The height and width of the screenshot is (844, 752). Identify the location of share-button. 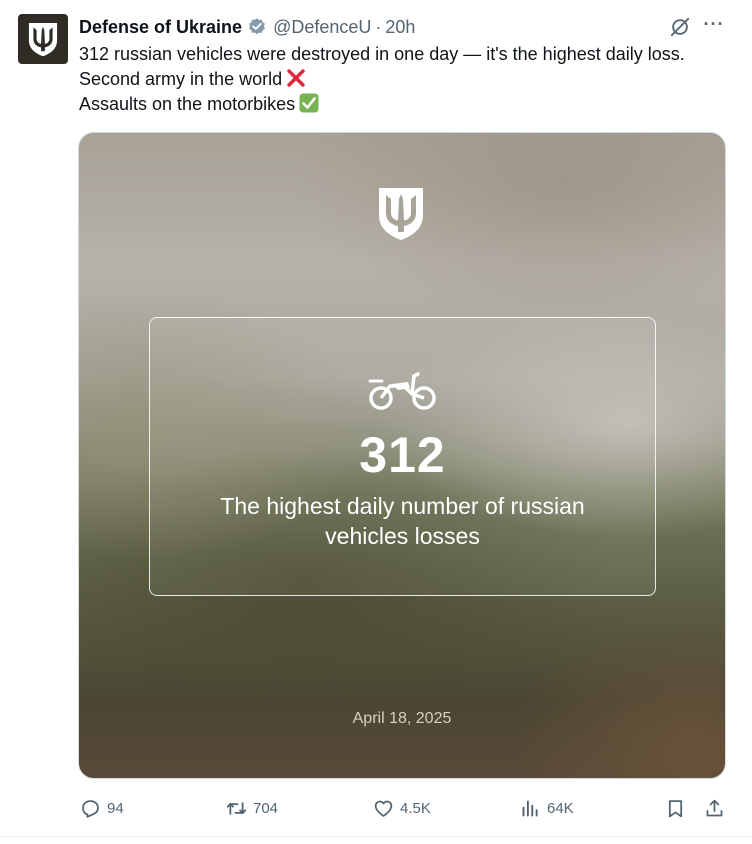
(714, 808).